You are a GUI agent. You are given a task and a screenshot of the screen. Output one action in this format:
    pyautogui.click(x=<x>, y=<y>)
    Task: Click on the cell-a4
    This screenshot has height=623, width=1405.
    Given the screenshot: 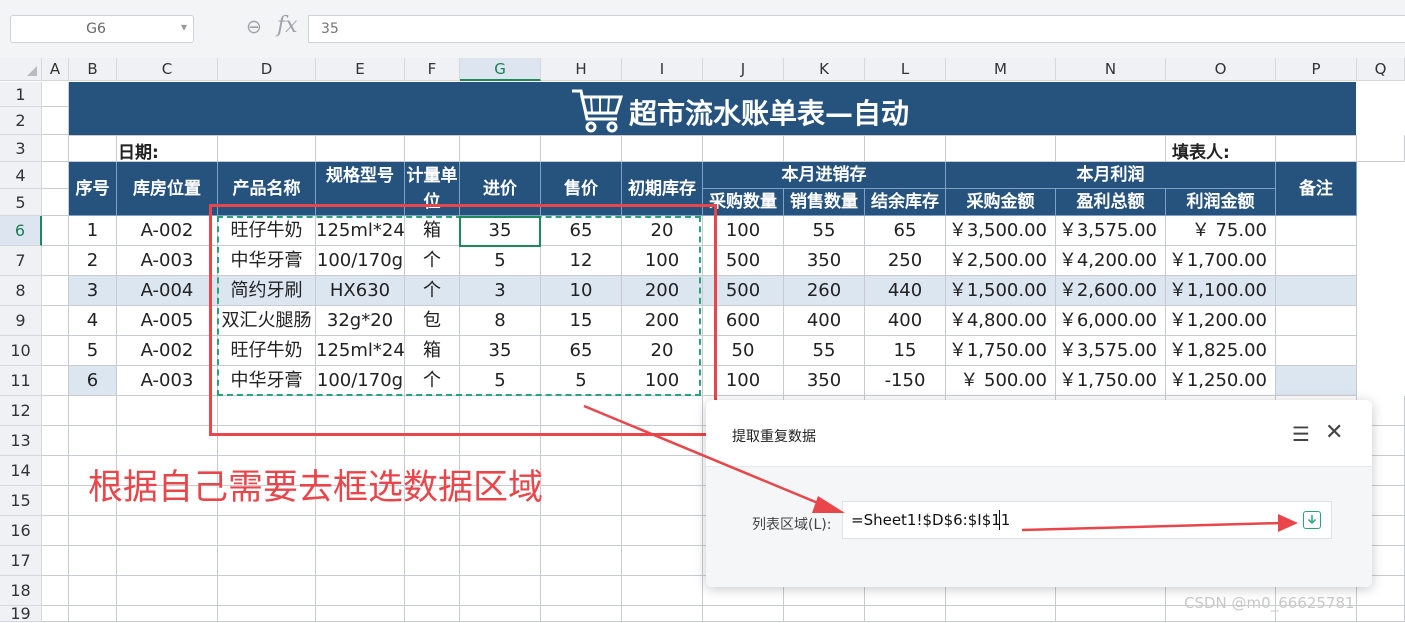 What is the action you would take?
    pyautogui.click(x=55, y=175)
    